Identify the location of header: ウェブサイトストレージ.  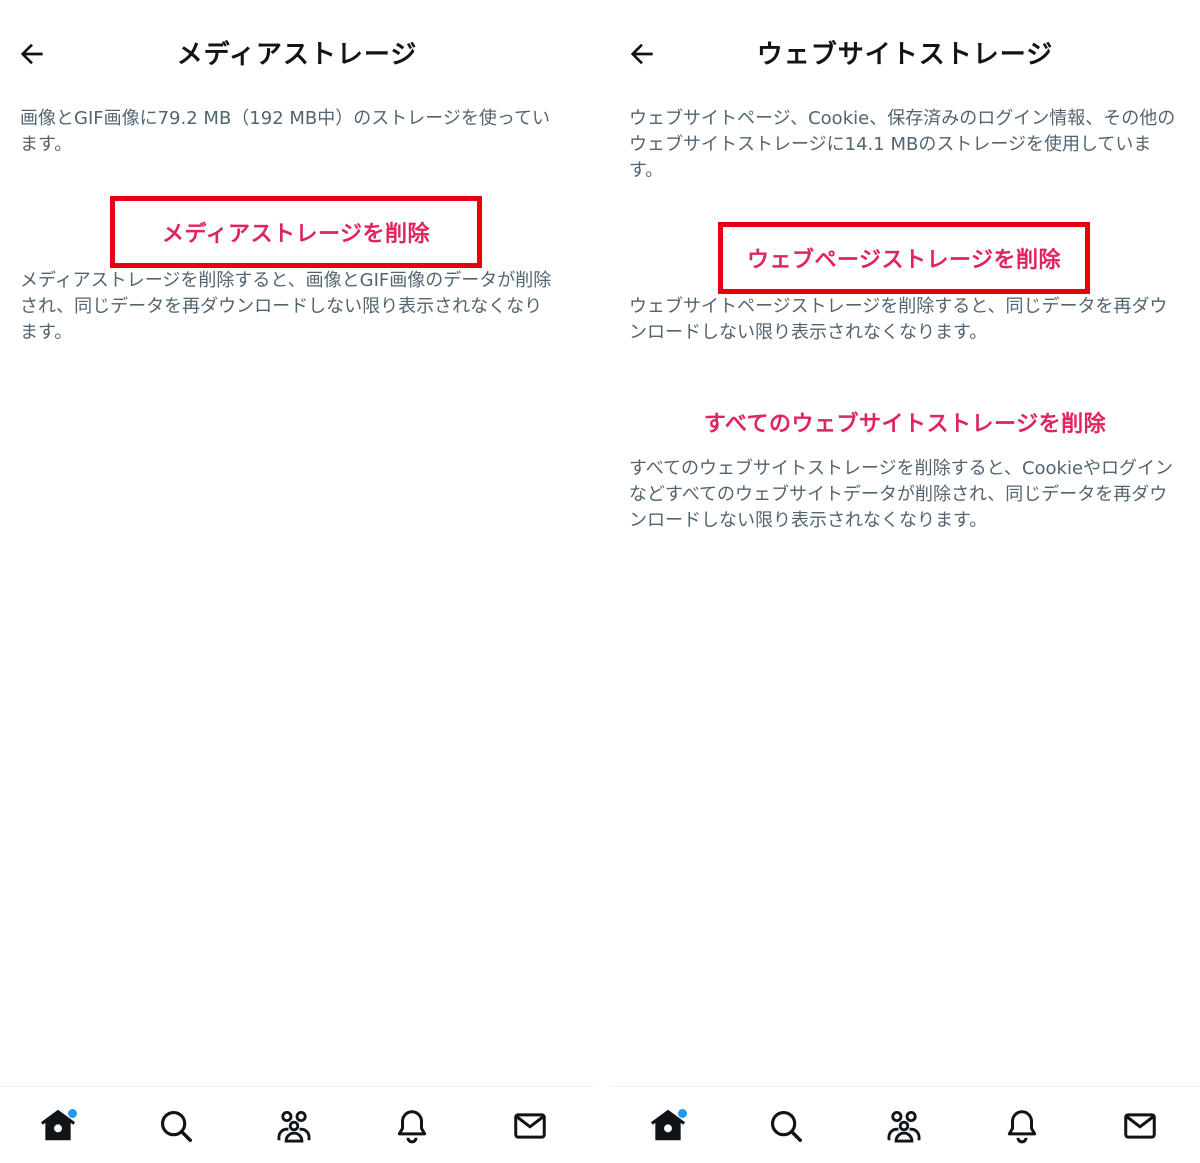
(905, 52).